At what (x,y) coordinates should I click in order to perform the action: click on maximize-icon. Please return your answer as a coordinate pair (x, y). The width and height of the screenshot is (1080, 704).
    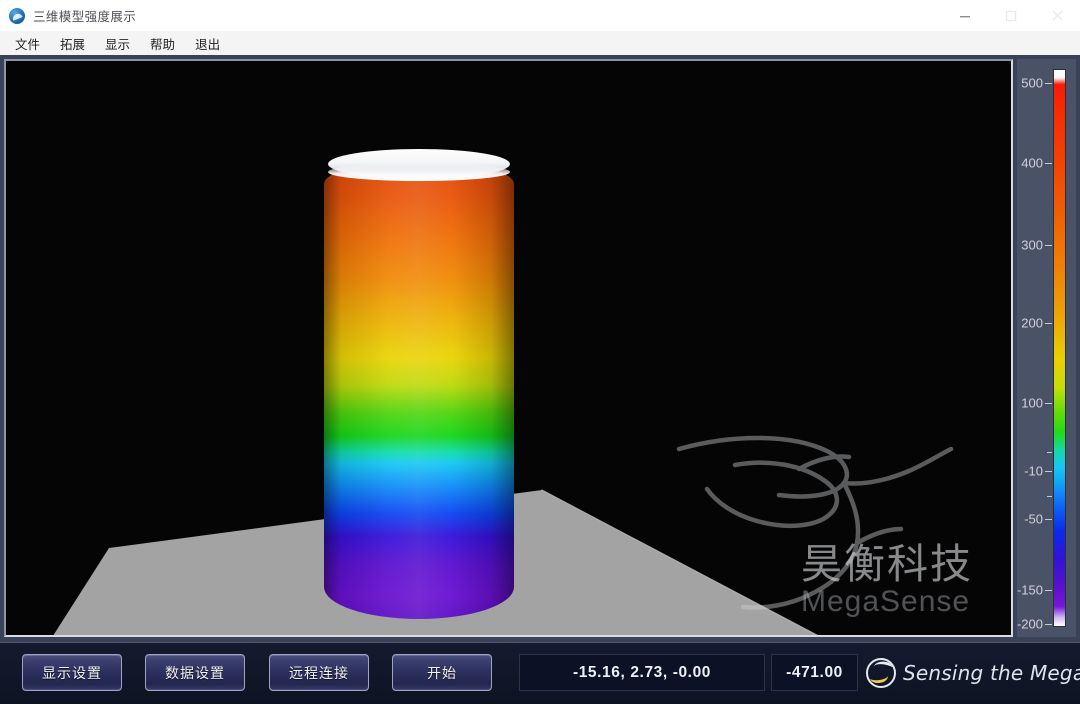
    Looking at the image, I should click on (1011, 15).